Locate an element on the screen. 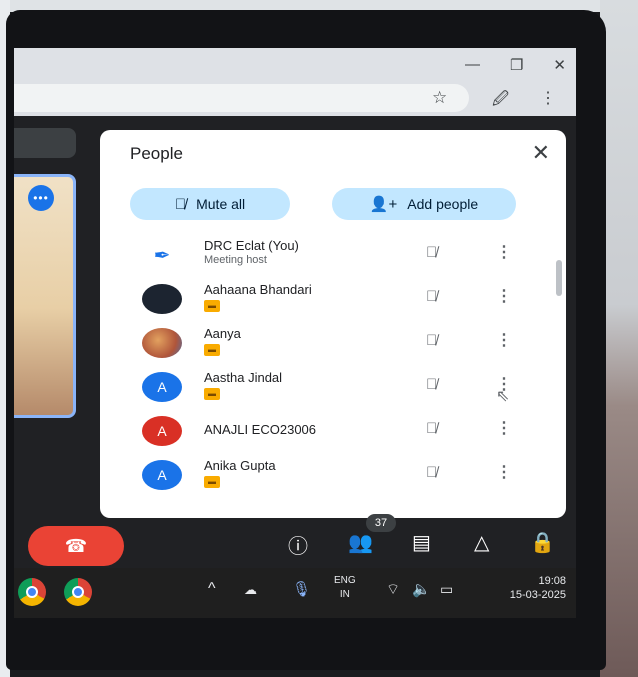 The width and height of the screenshot is (638, 677). chevron-up-icon: ^ is located at coordinates (212, 589).